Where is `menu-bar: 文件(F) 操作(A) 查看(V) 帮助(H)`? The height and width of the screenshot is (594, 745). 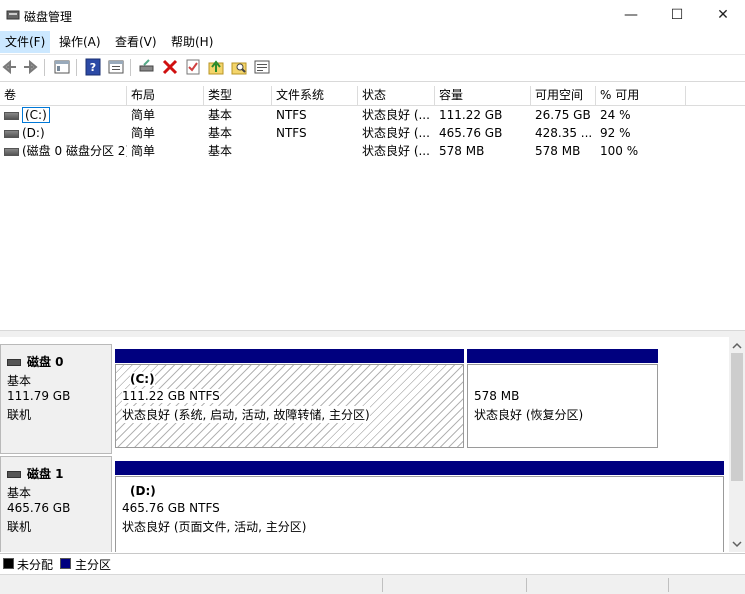 menu-bar: 文件(F) 操作(A) 查看(V) 帮助(H) is located at coordinates (372, 42).